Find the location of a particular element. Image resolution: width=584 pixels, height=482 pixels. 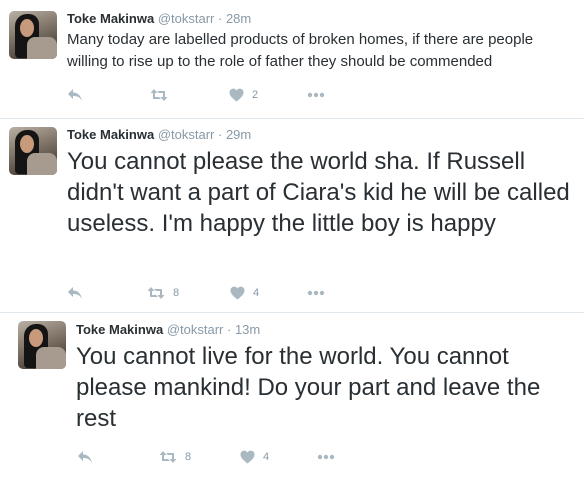

retweet-button is located at coordinates (163, 95).